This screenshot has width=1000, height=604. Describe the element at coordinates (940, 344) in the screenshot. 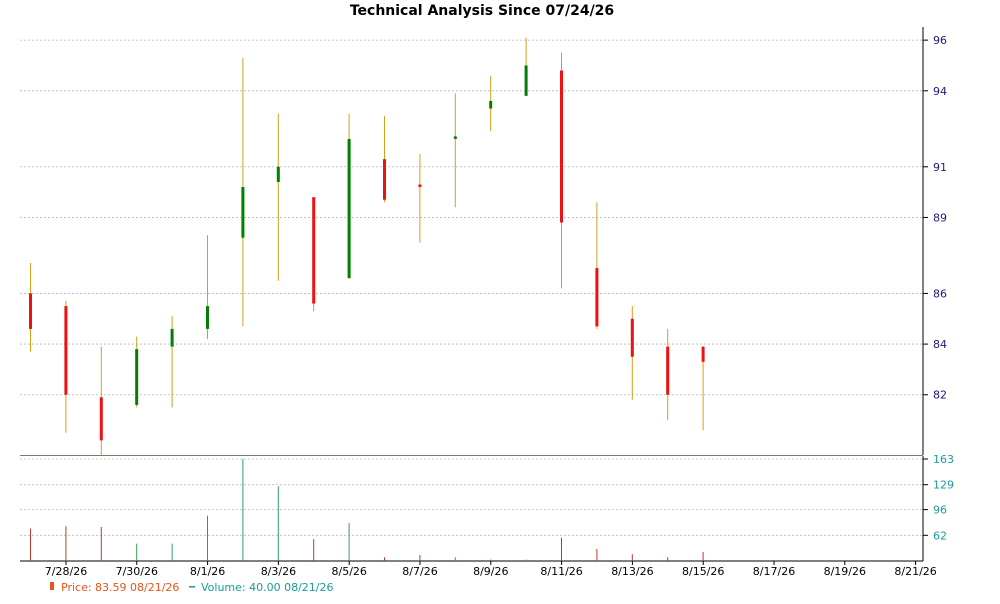

I see `price-tick-label: 84` at that location.